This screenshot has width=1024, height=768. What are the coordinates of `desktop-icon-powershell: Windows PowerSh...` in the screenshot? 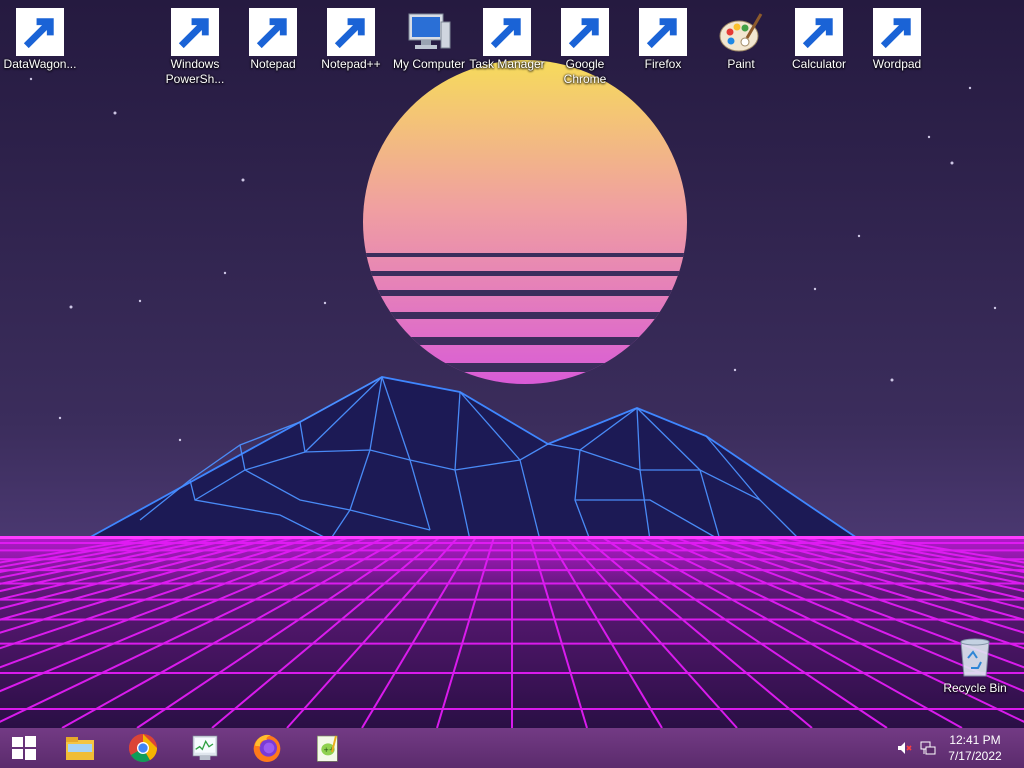 It's located at (195, 43).